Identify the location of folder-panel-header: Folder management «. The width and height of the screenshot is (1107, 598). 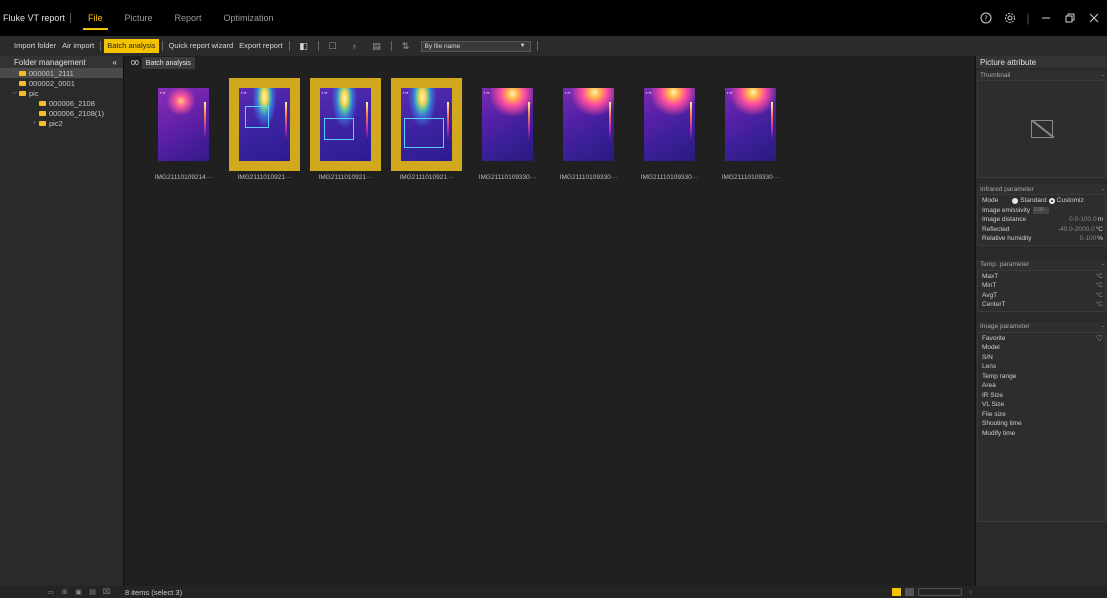
(61, 62).